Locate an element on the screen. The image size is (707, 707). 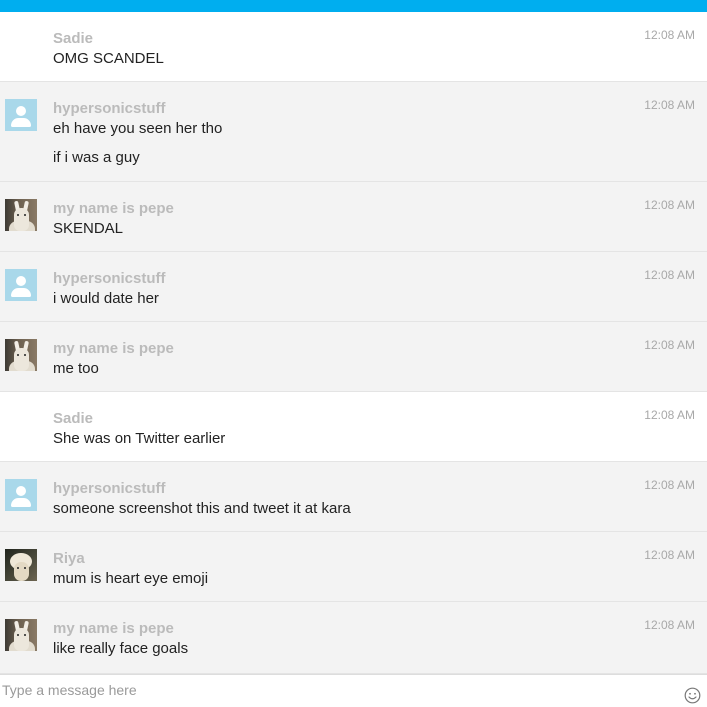
message-text: SKENDAL is located at coordinates (88, 228).